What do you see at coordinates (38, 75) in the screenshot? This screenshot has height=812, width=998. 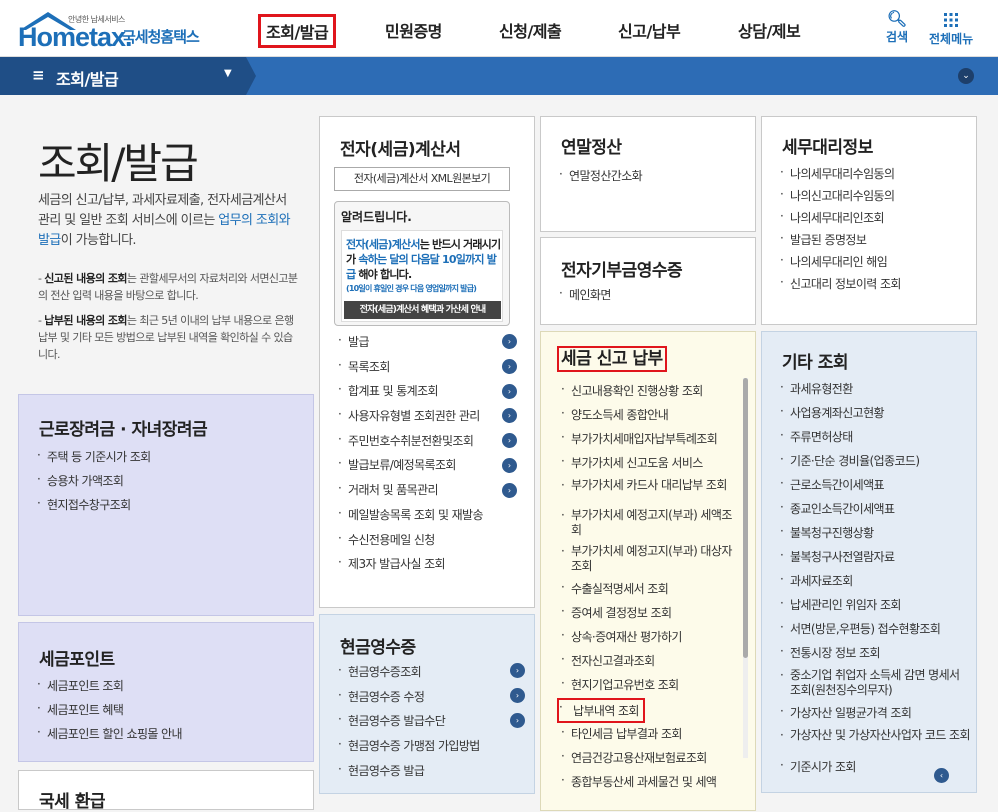 I see `hamburger-icon: ≡` at bounding box center [38, 75].